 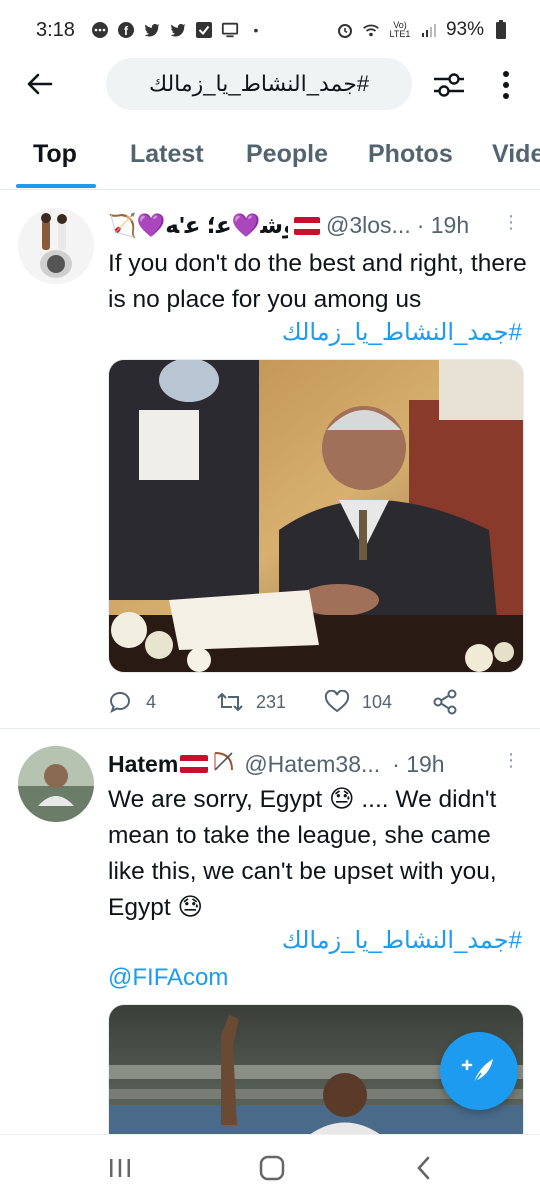 I want to click on chevron-left-icon, so click(x=423, y=1168).